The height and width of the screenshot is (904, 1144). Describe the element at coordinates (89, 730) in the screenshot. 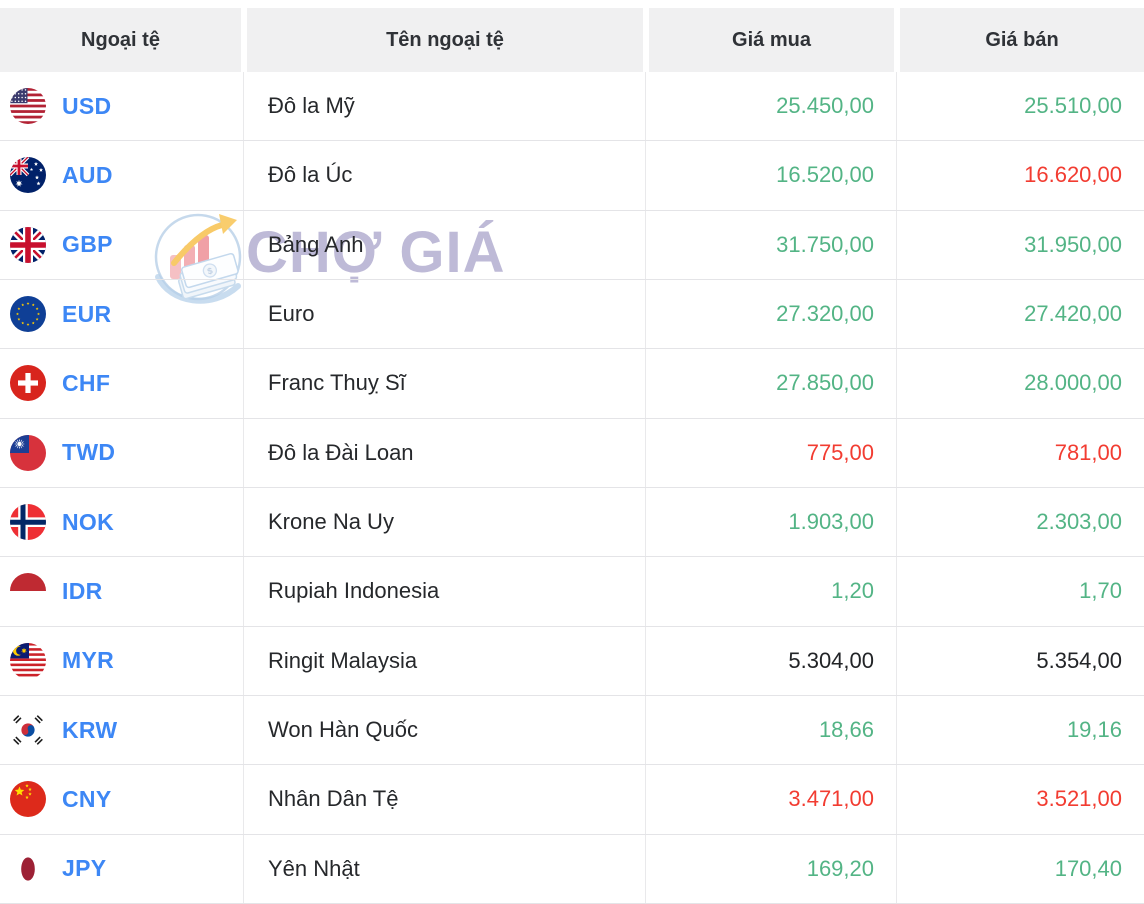

I see `currency-code-link: KRW` at that location.